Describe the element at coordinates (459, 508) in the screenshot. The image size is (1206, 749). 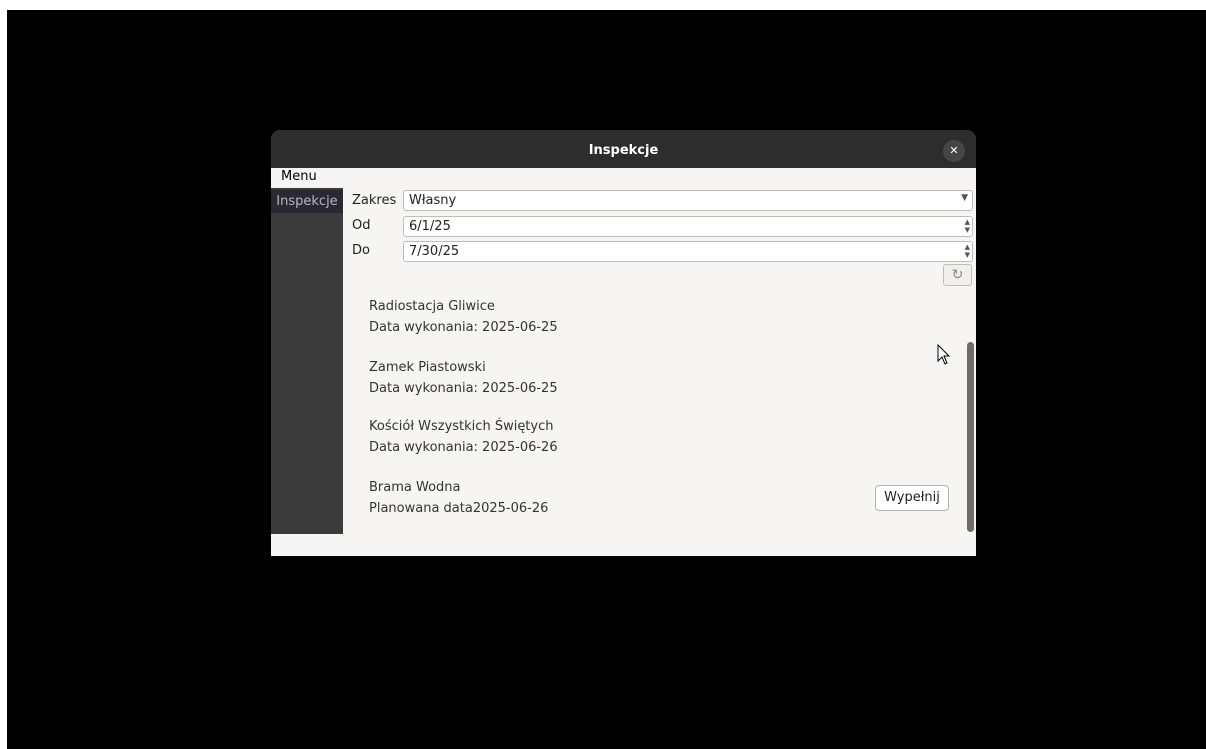
I see `inspection-date: Planowana data2025-06-26` at that location.